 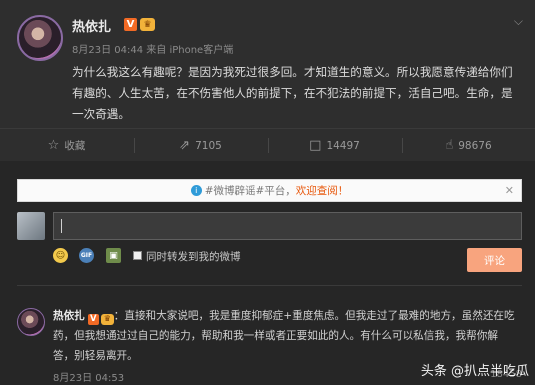 I want to click on commenter-avatar, so click(x=31, y=322).